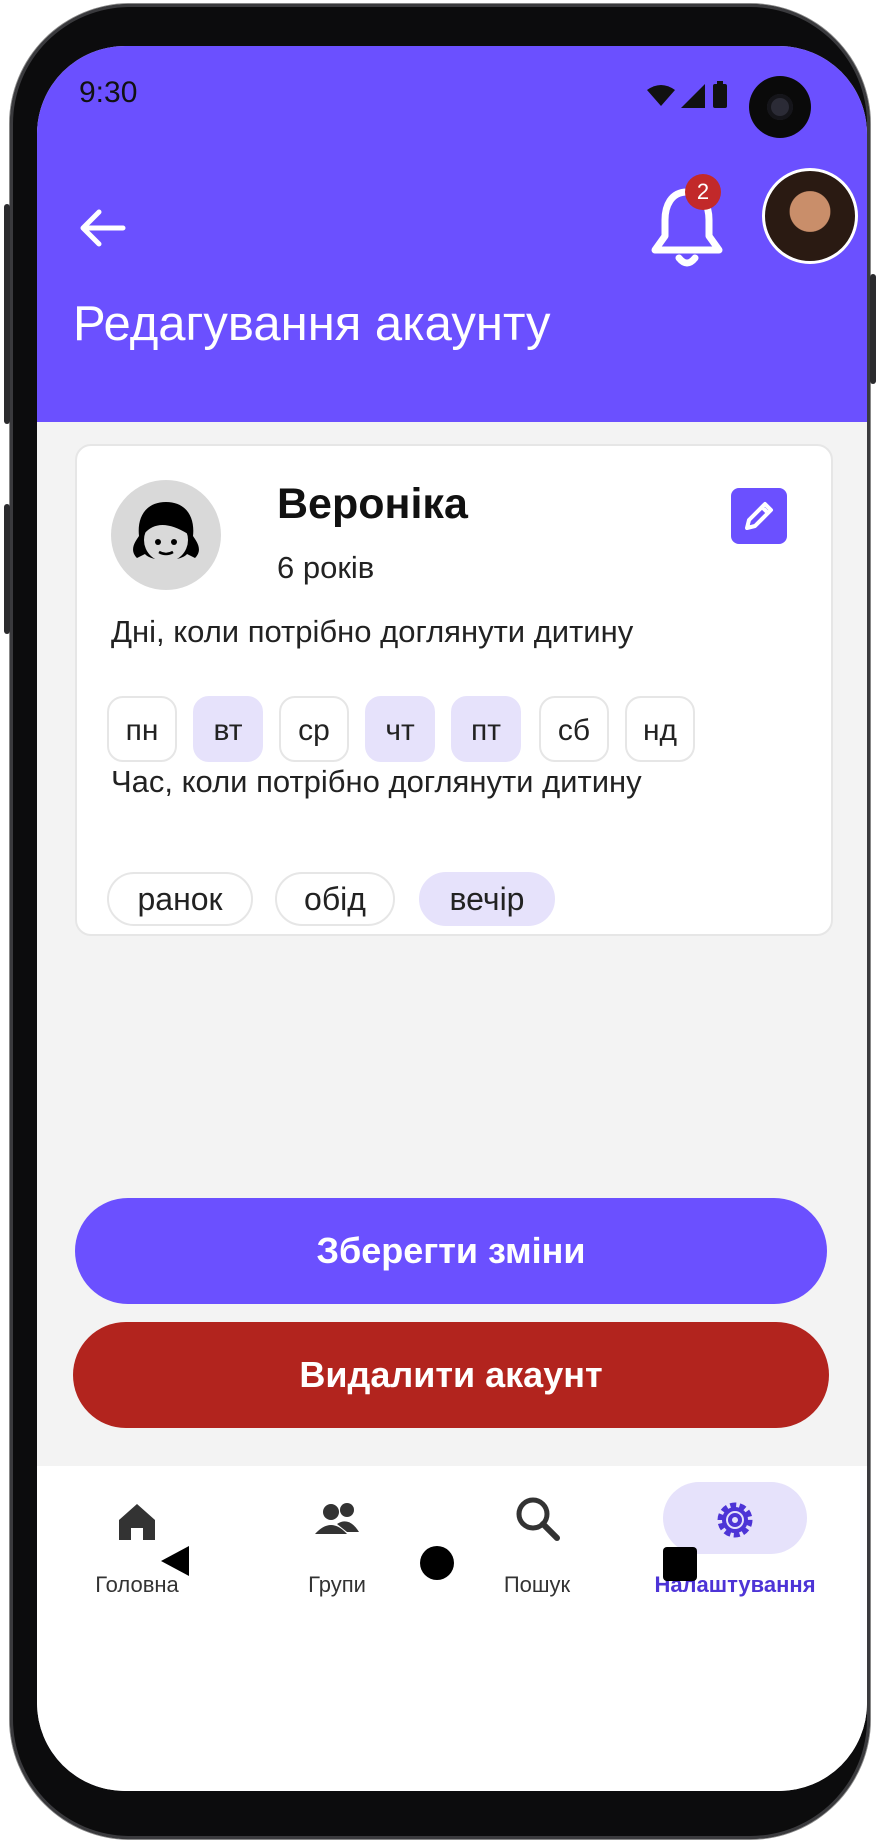  What do you see at coordinates (337, 1518) in the screenshot?
I see `groups-icon` at bounding box center [337, 1518].